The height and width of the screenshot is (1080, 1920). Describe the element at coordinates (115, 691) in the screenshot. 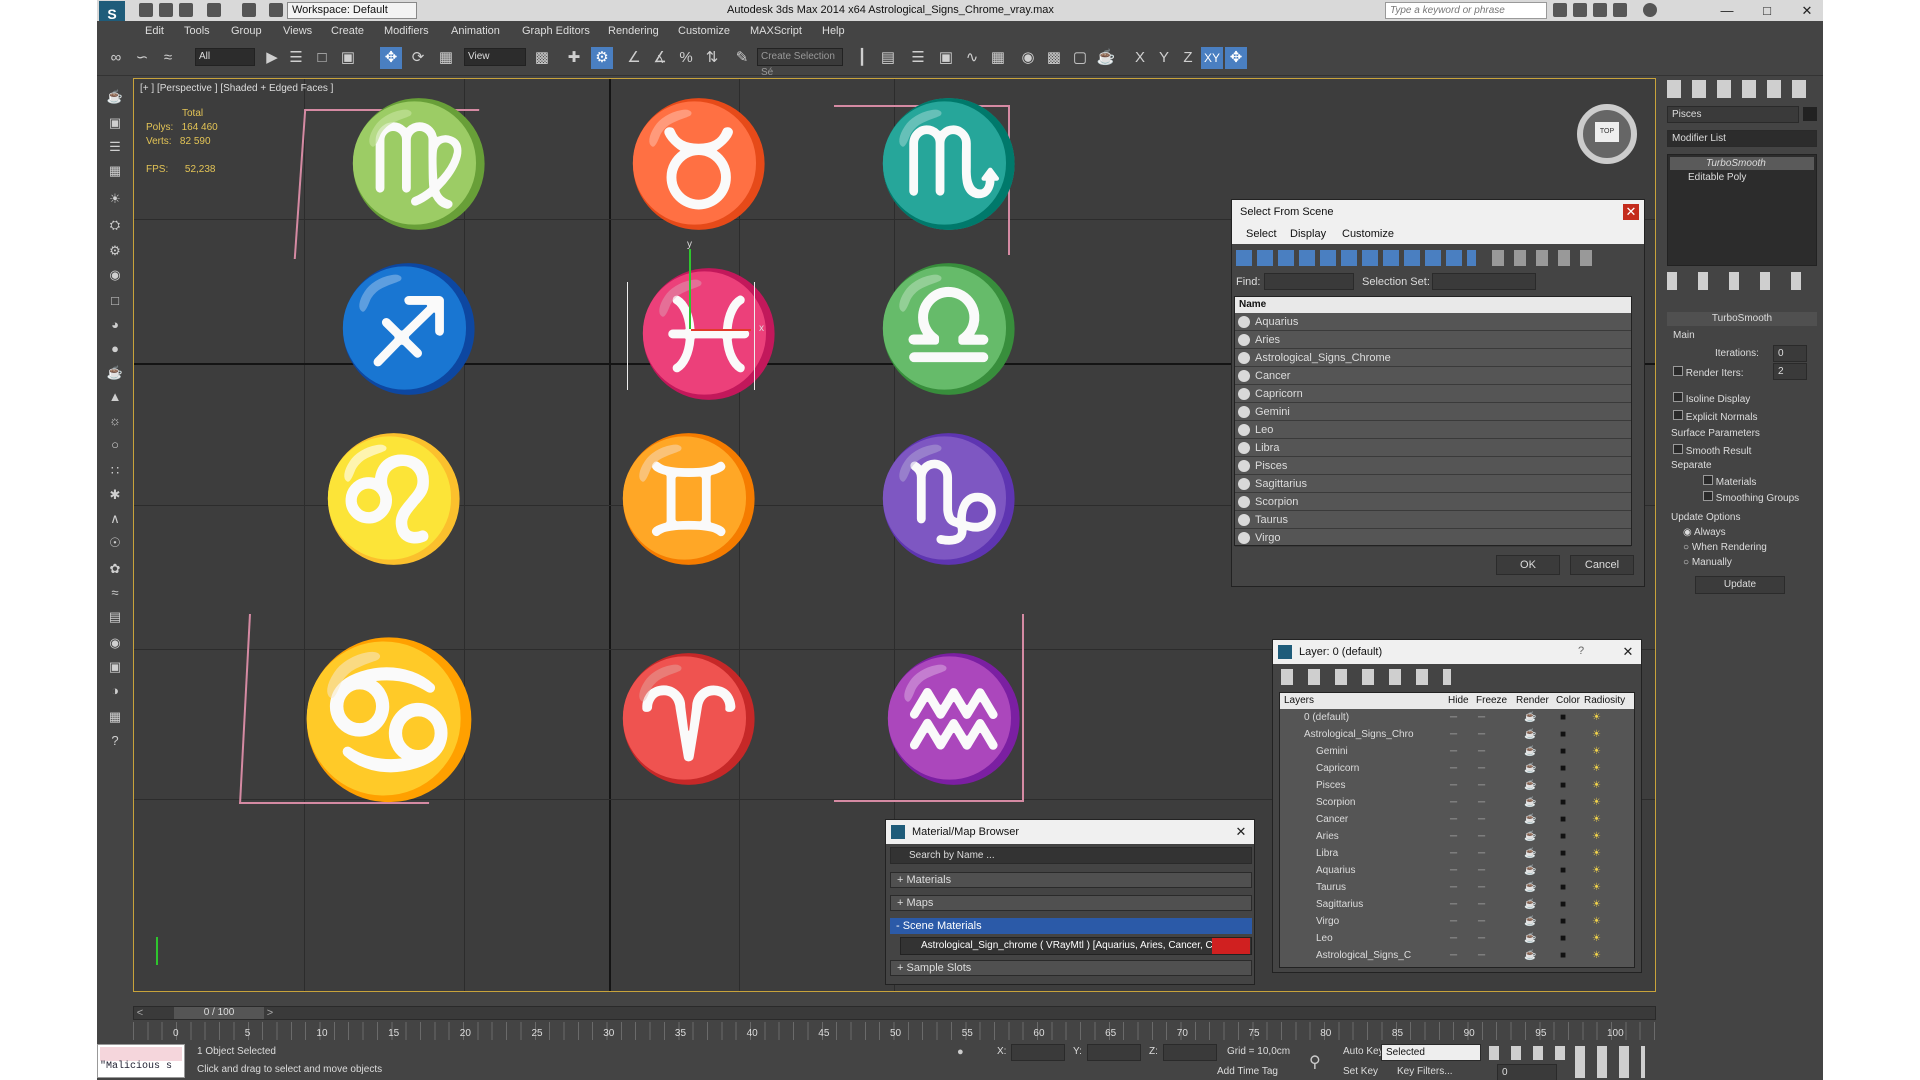

I see `earth-icon: ◑` at that location.